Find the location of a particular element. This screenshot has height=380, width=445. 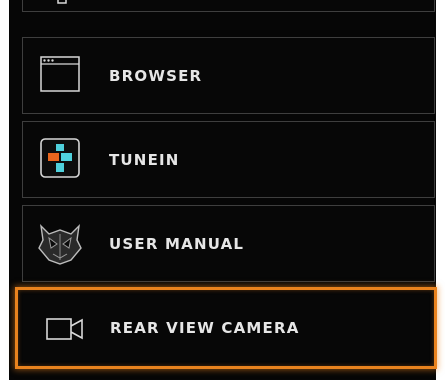

monitor-icon is located at coordinates (62, 2).